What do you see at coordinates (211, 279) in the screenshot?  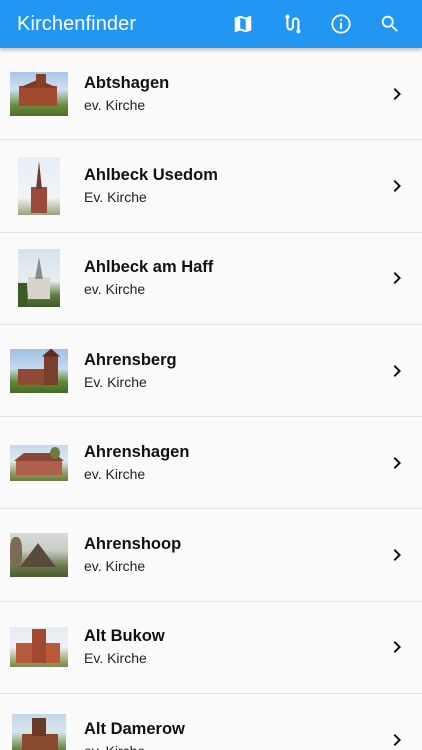 I see `list-item: Ahlbeck am Haff ev. Kirche` at bounding box center [211, 279].